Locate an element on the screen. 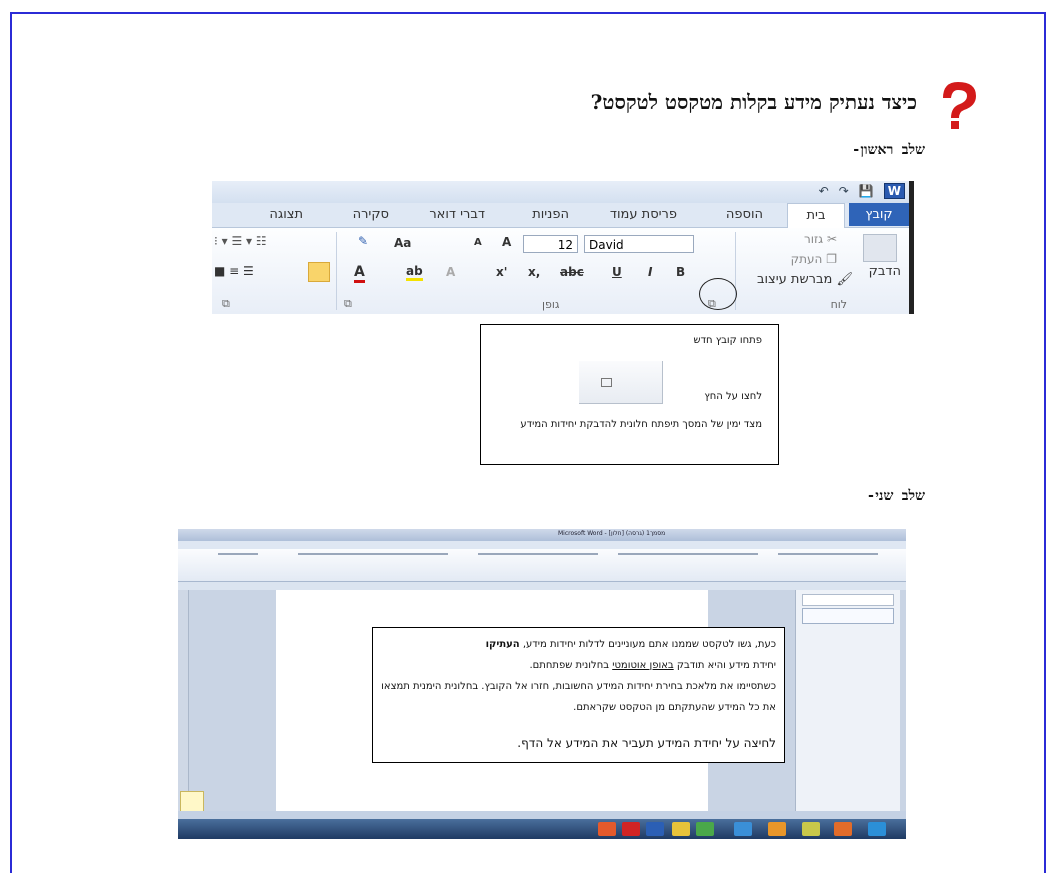 This screenshot has height=875, width=1057. word-window-title: Microsoft Word - [חלון] (גרסה) מסמך1 is located at coordinates (612, 533).